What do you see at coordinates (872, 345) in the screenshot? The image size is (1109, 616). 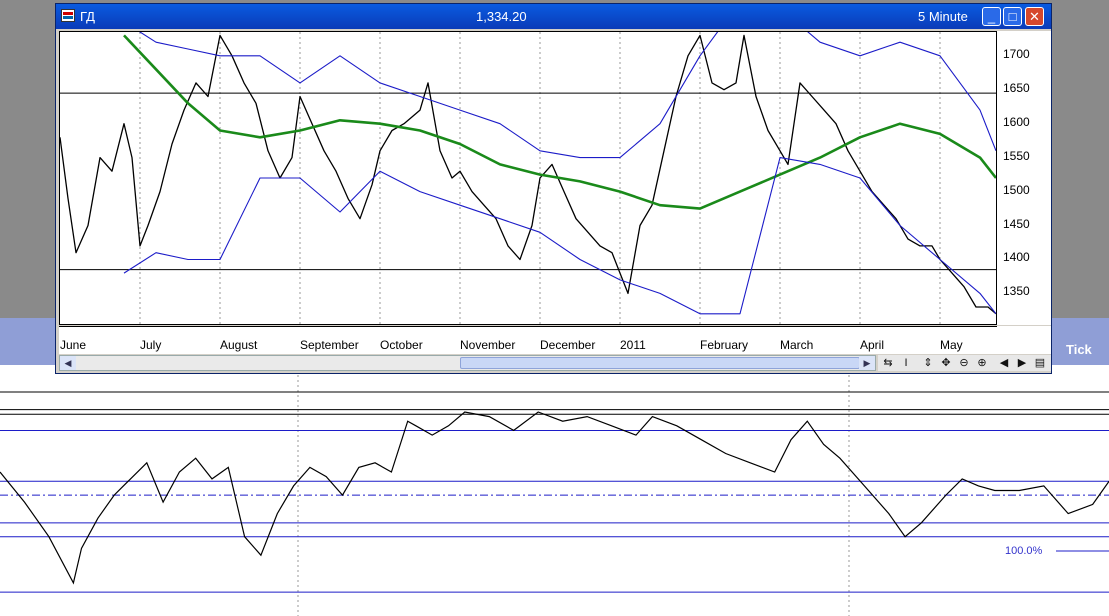 I see `month-tick-label: April` at bounding box center [872, 345].